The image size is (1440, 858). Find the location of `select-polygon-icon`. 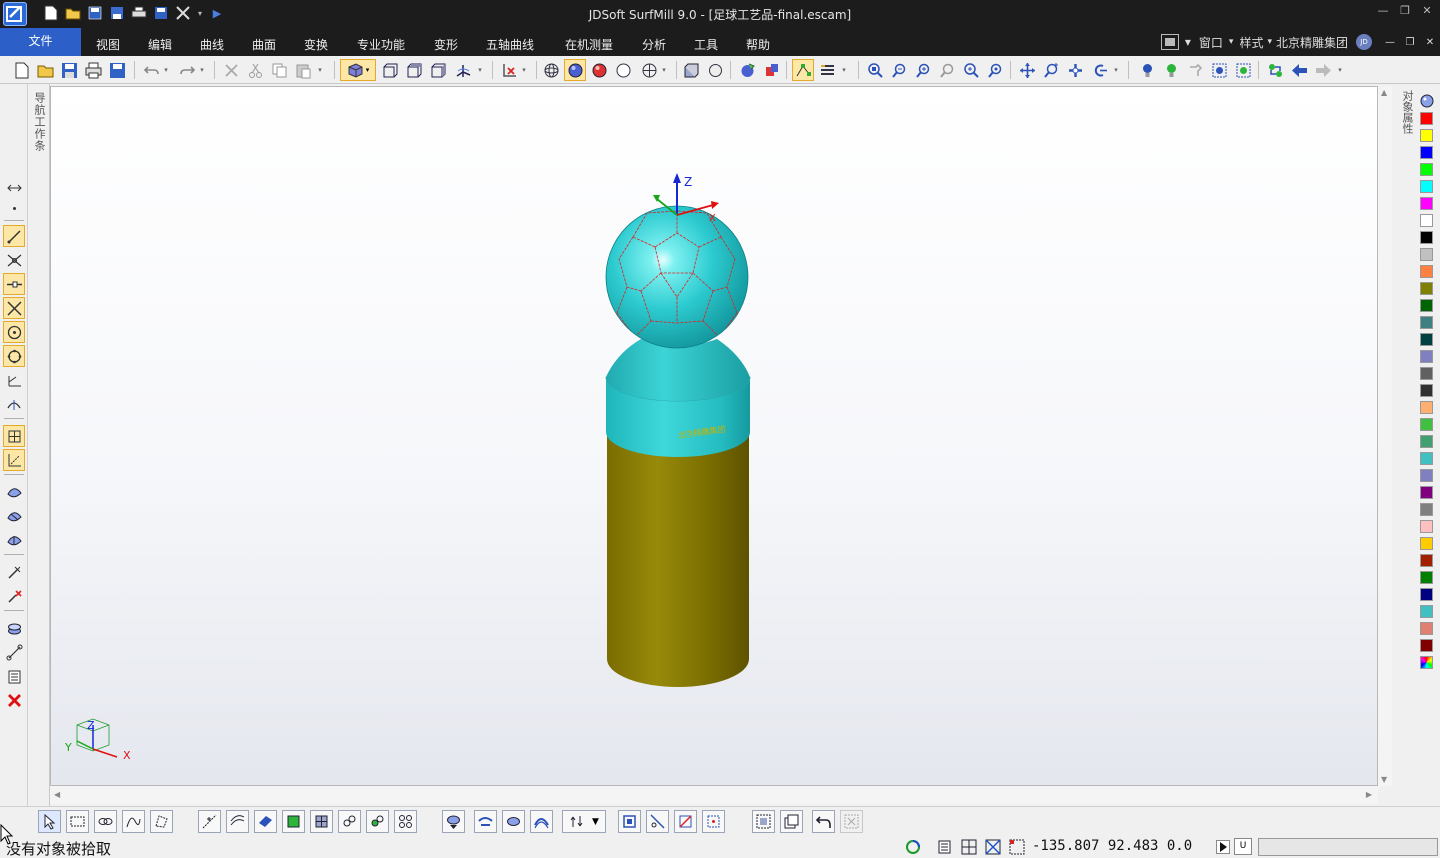

select-polygon-icon is located at coordinates (161, 821).